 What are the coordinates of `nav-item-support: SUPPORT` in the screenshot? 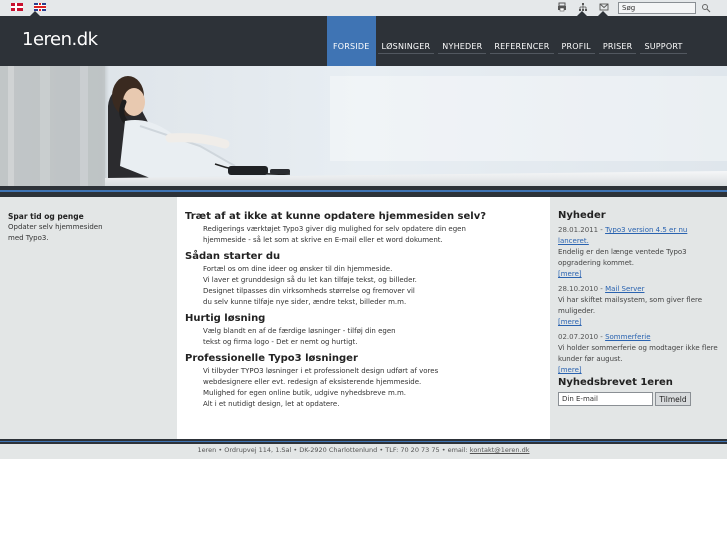 It's located at (663, 41).